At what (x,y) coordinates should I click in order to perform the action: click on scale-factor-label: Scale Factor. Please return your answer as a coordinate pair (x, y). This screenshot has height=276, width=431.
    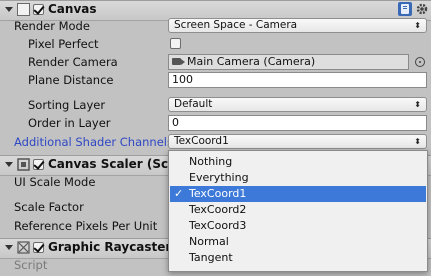
    Looking at the image, I should click on (49, 207).